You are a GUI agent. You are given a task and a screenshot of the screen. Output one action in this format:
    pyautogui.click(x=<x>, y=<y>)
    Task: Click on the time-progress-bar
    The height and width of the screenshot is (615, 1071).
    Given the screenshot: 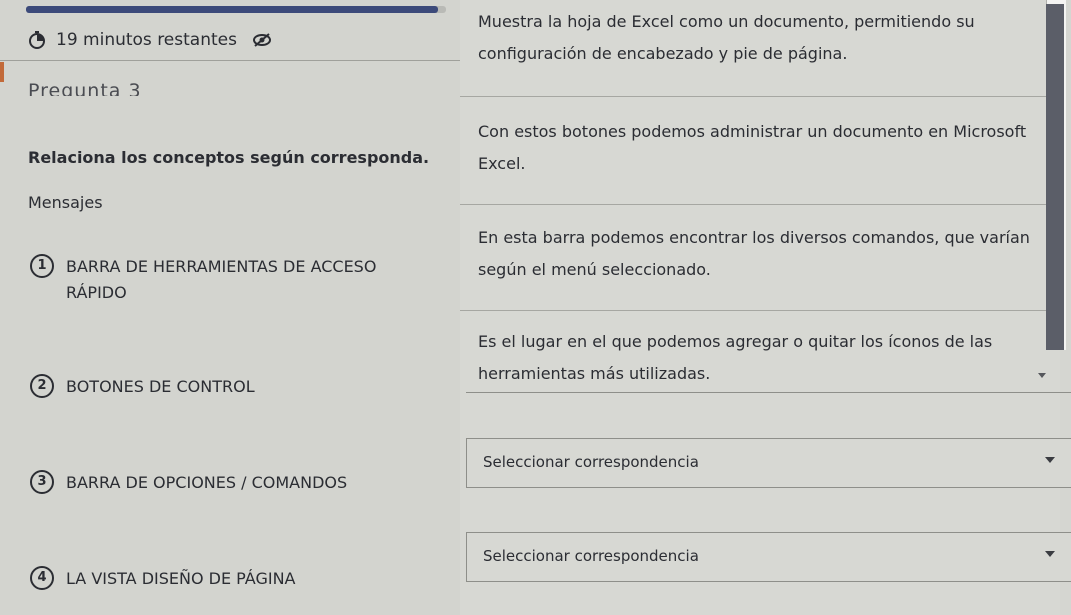 What is the action you would take?
    pyautogui.click(x=236, y=9)
    